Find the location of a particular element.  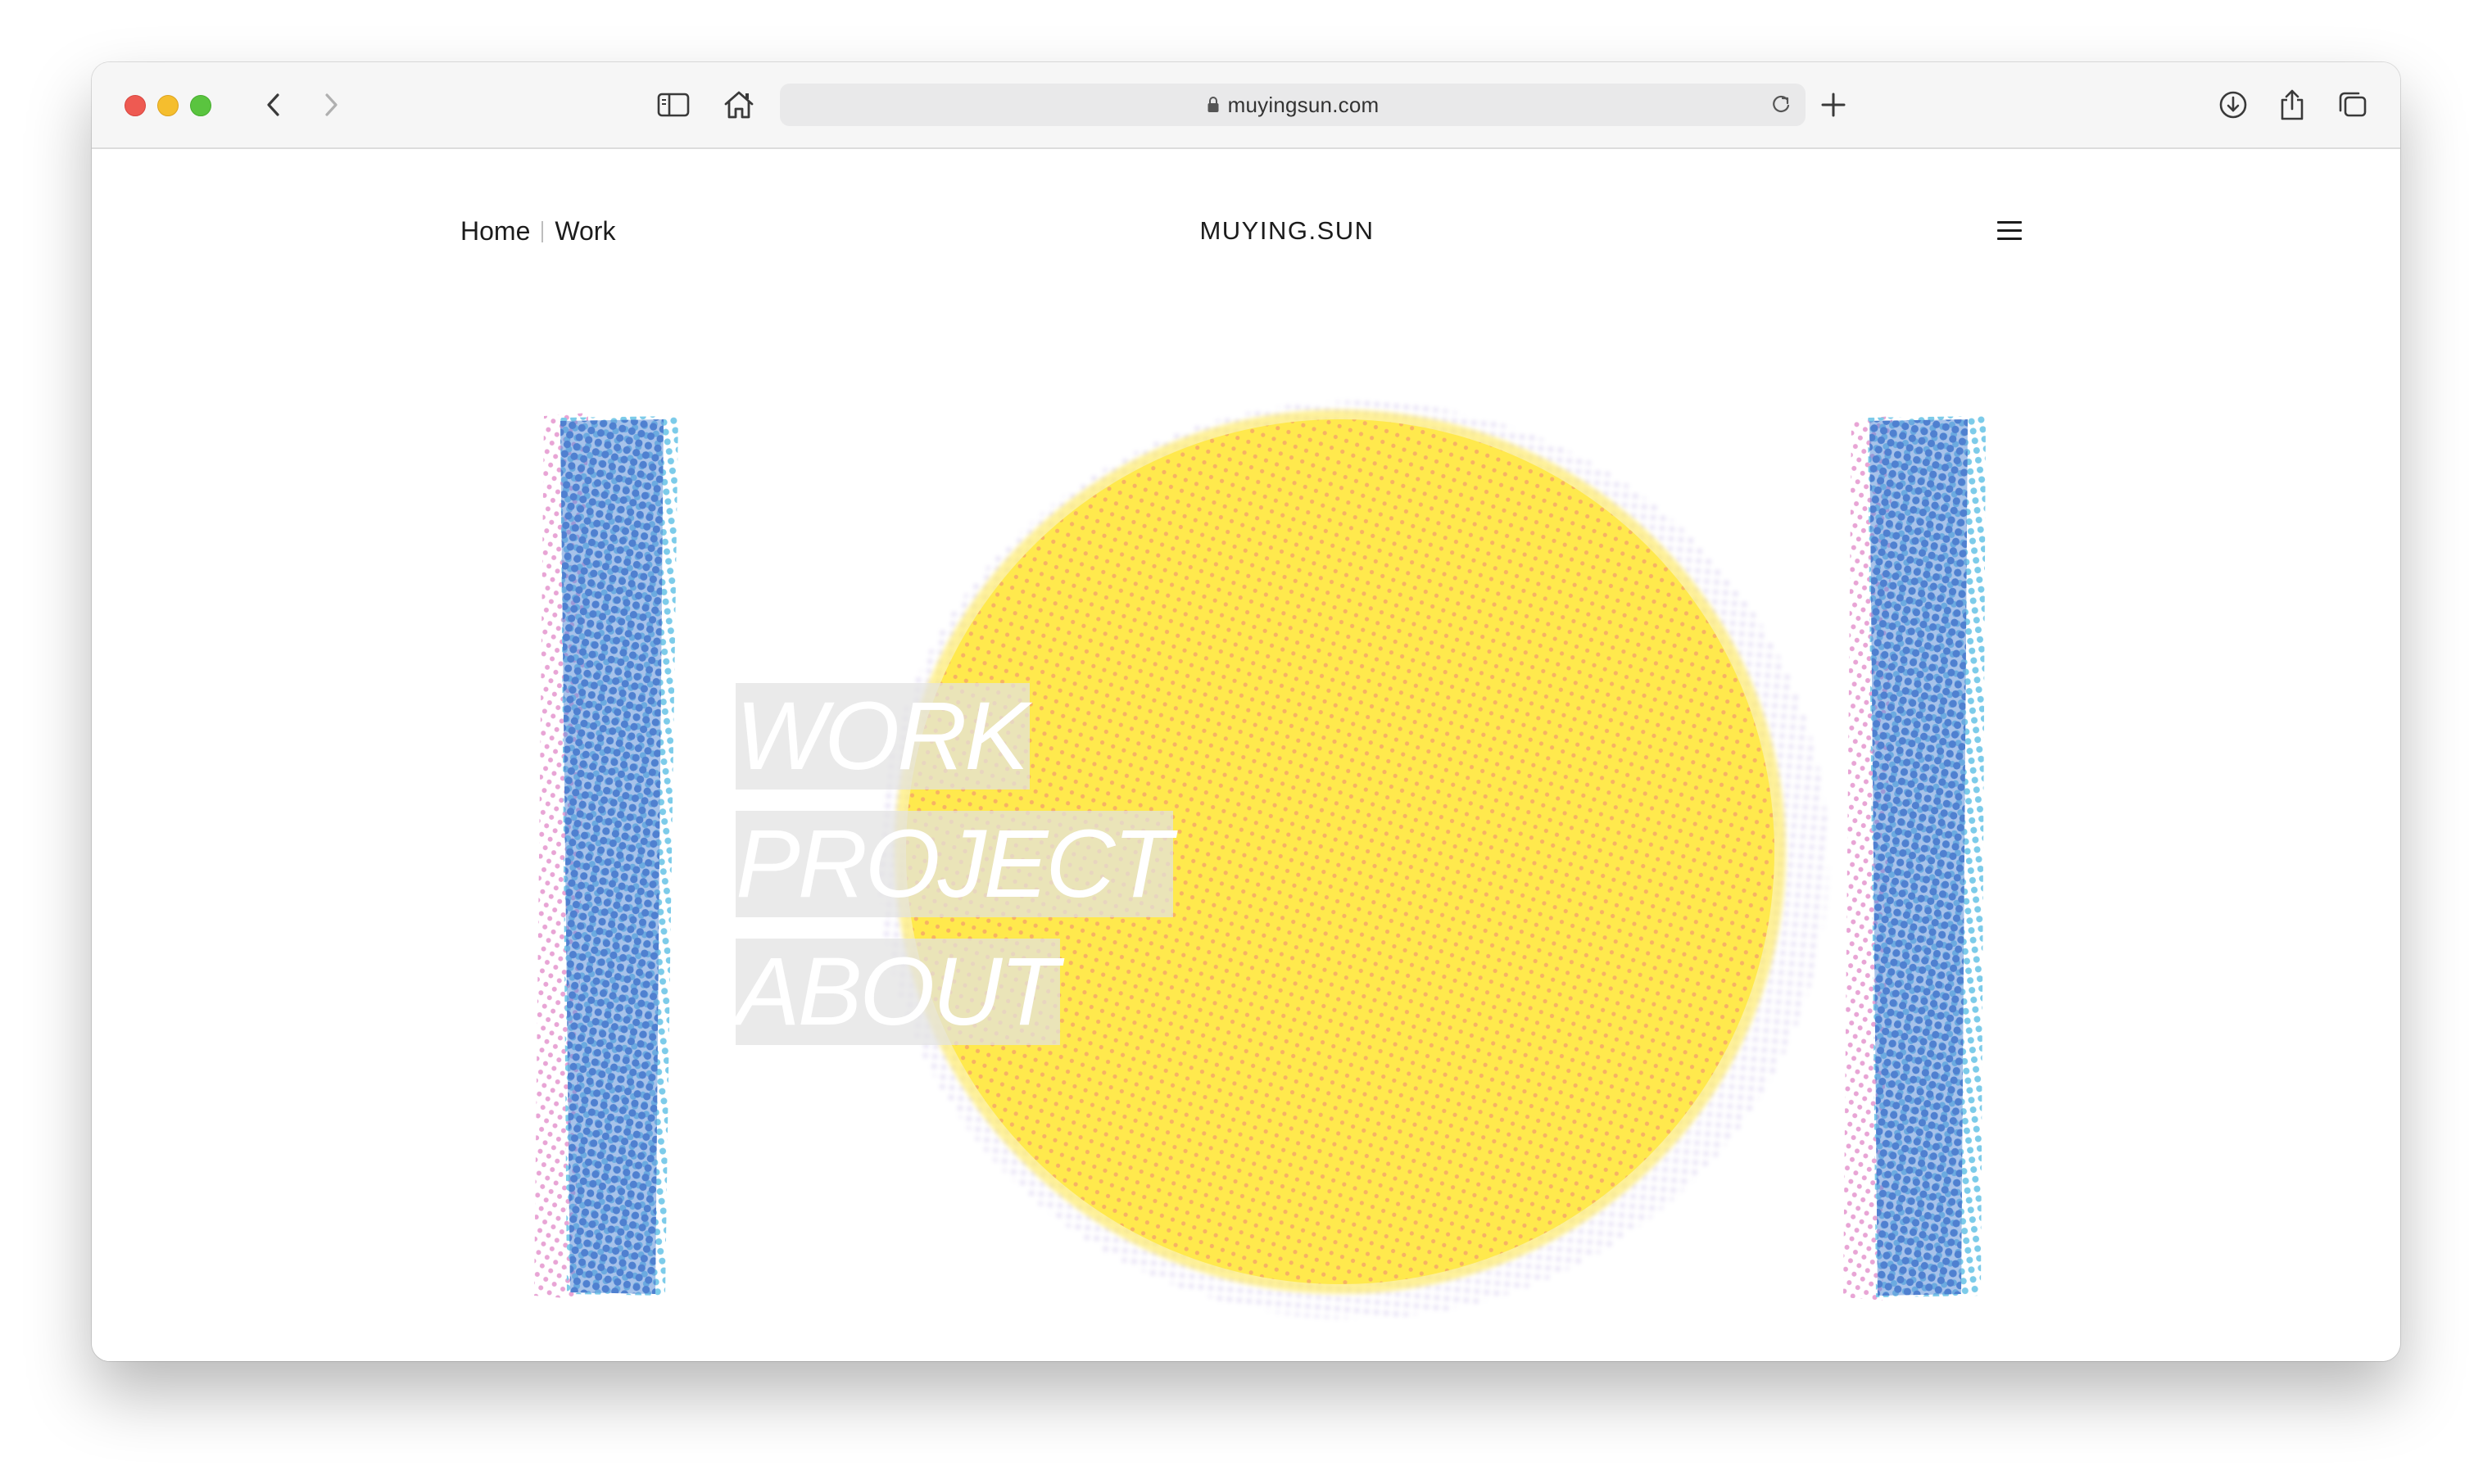

nav-work-link: Work is located at coordinates (585, 231).